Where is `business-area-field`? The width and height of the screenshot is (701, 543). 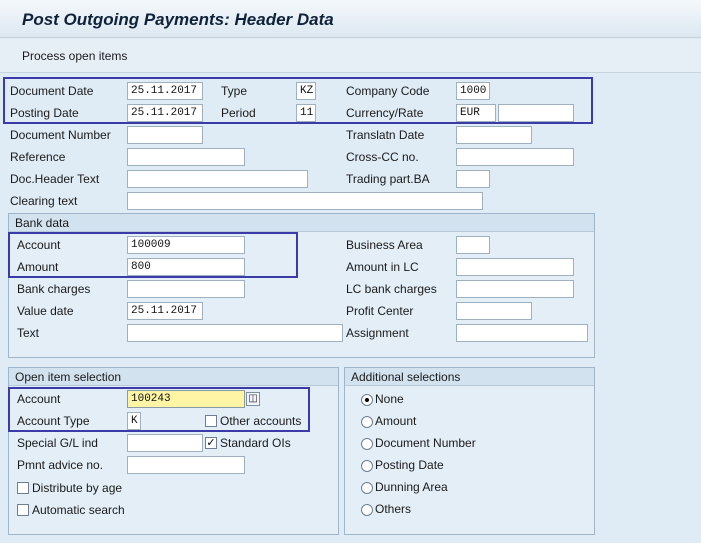
business-area-field is located at coordinates (473, 245).